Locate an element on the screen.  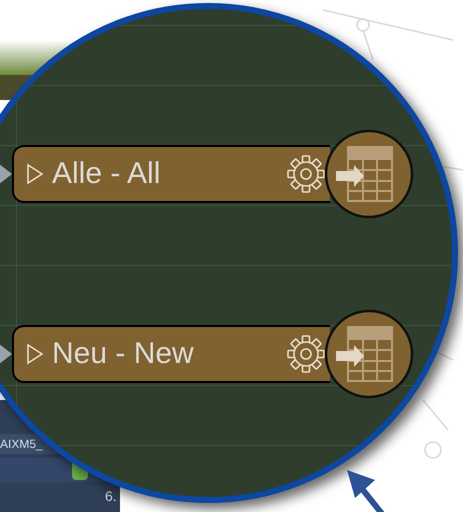
writer-node: Neu - New is located at coordinates (171, 354).